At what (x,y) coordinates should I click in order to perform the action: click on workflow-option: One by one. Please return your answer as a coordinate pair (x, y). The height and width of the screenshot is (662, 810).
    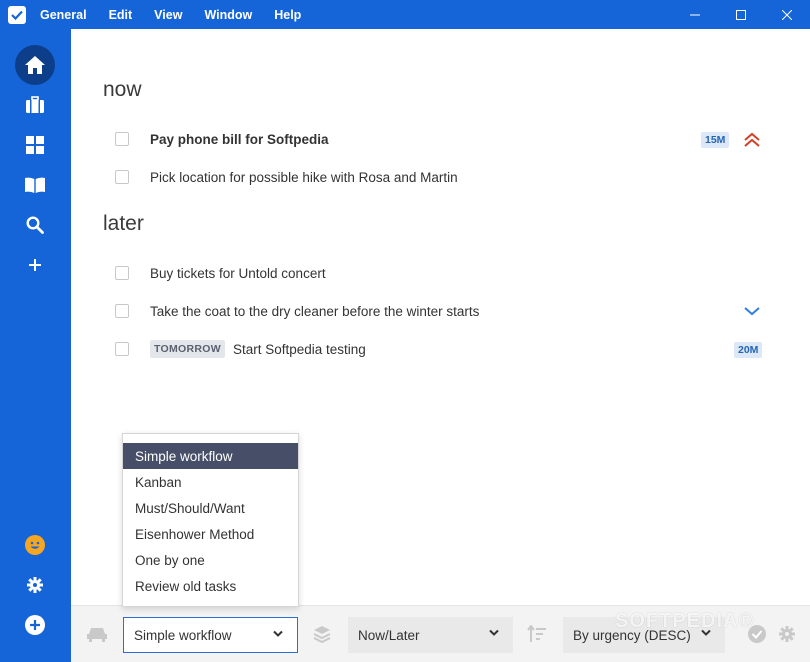
    Looking at the image, I should click on (210, 560).